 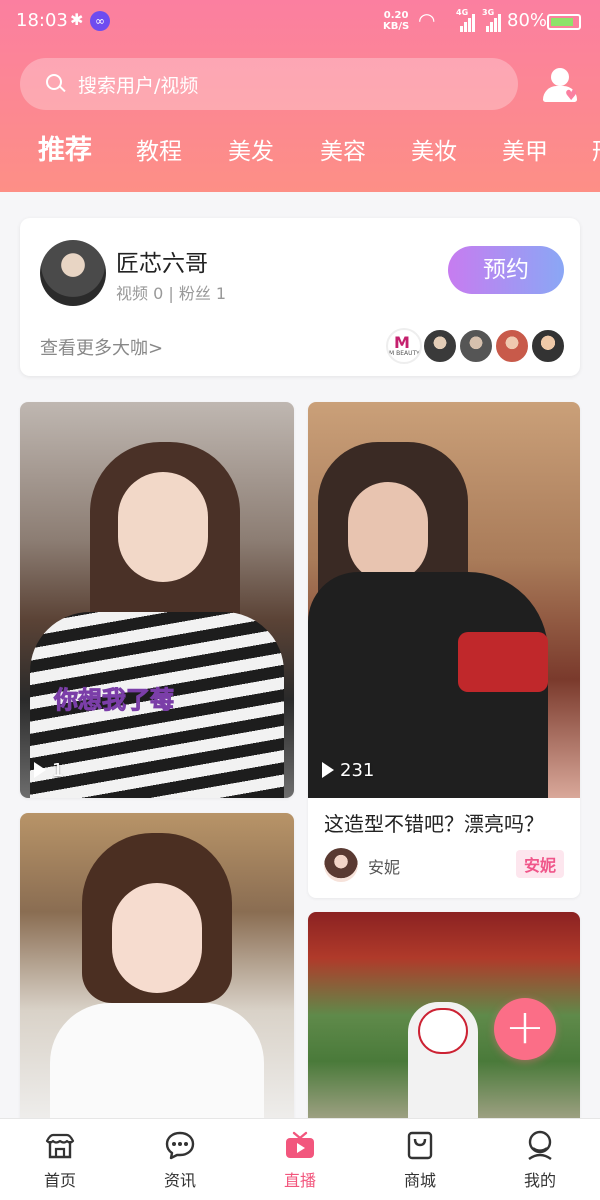 What do you see at coordinates (488, 12) in the screenshot?
I see `signal-label-secondary: 3G` at bounding box center [488, 12].